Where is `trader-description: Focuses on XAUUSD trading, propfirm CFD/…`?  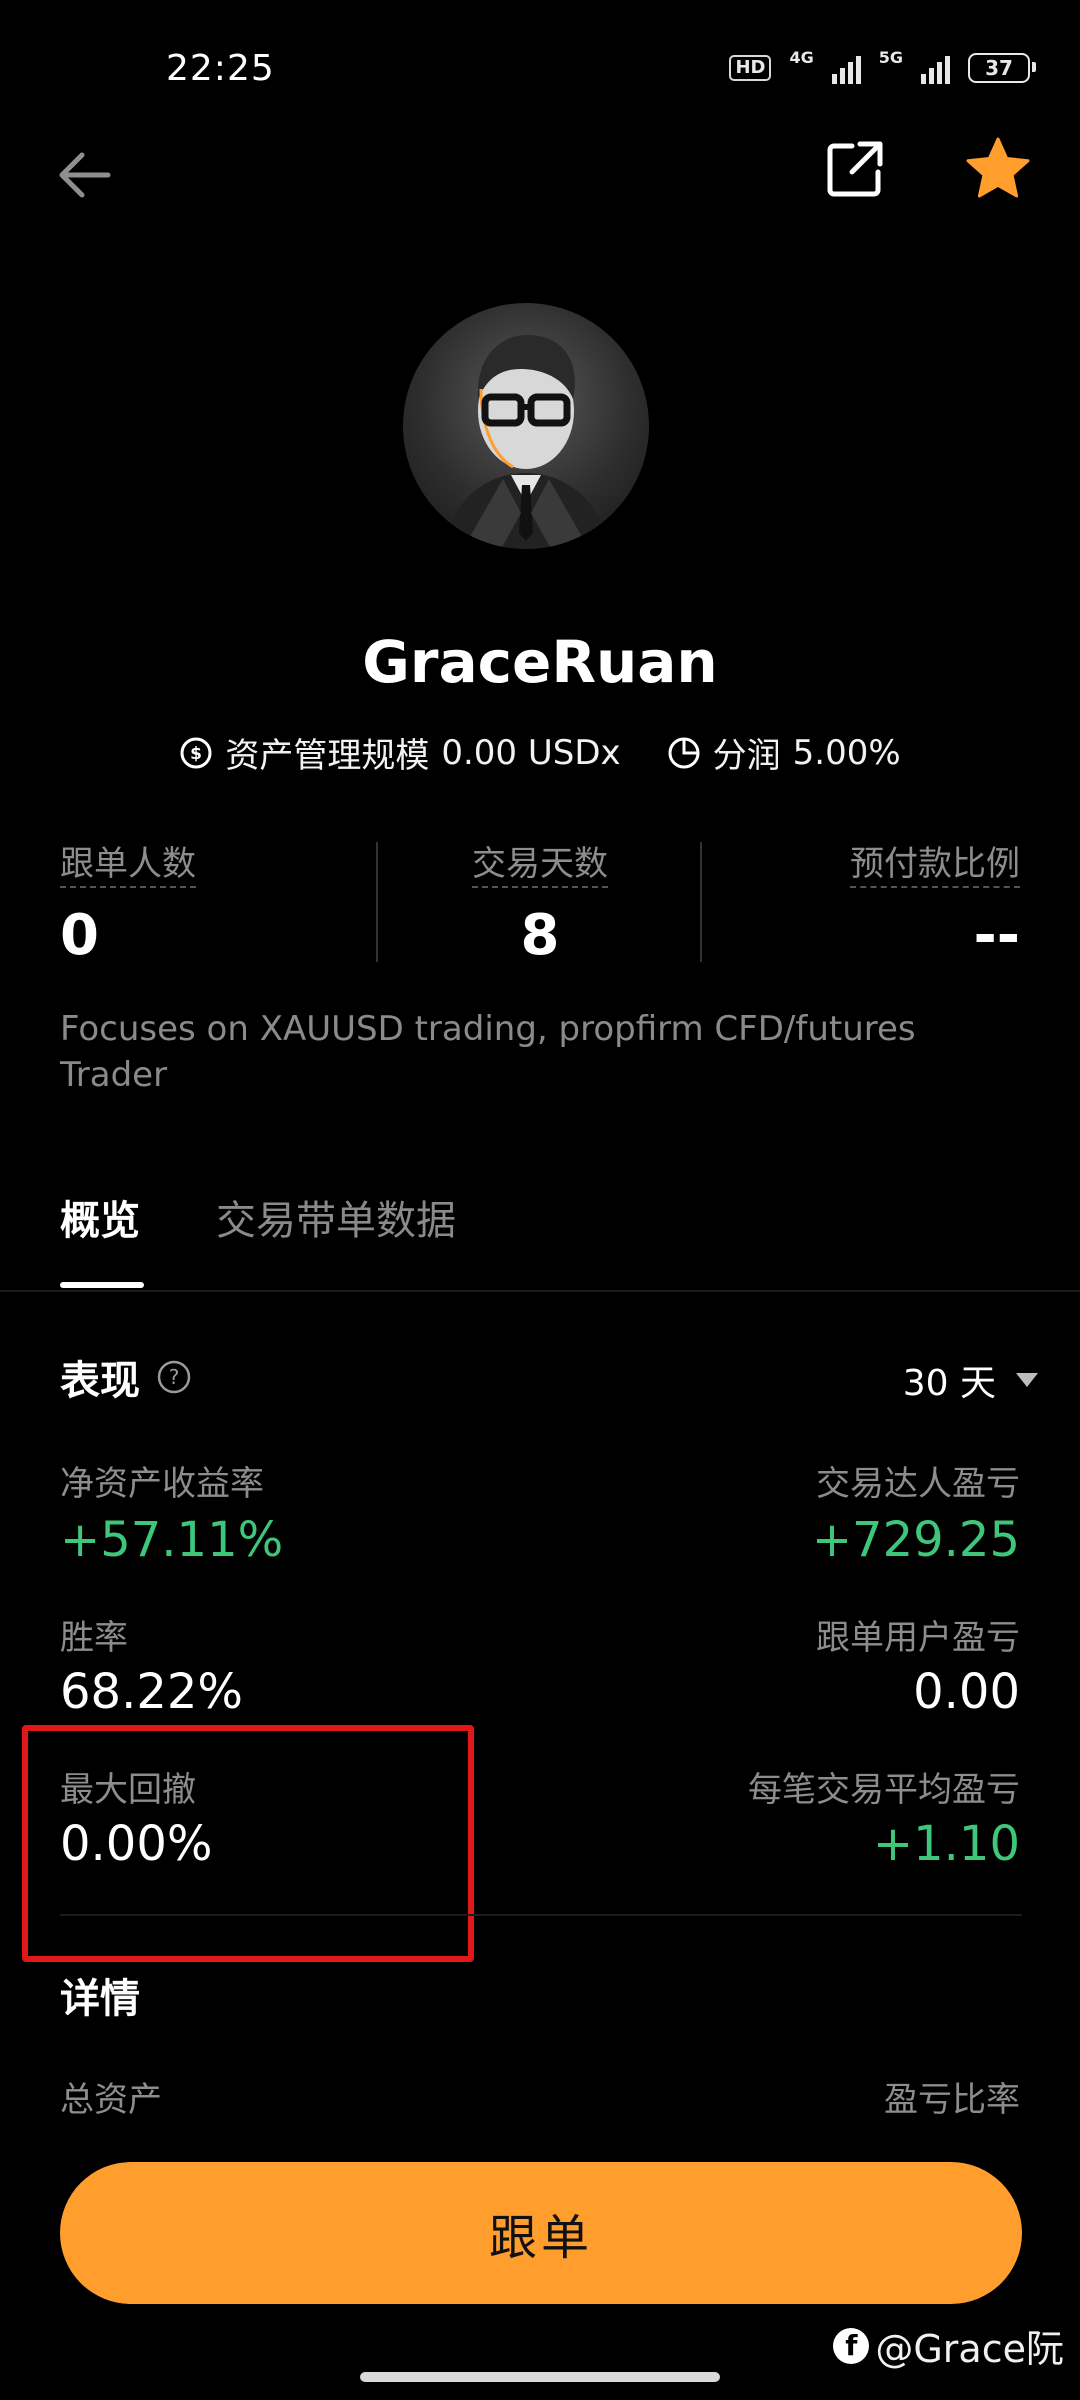 trader-description: Focuses on XAUUSD trading, propfirm CFD/… is located at coordinates (488, 1052).